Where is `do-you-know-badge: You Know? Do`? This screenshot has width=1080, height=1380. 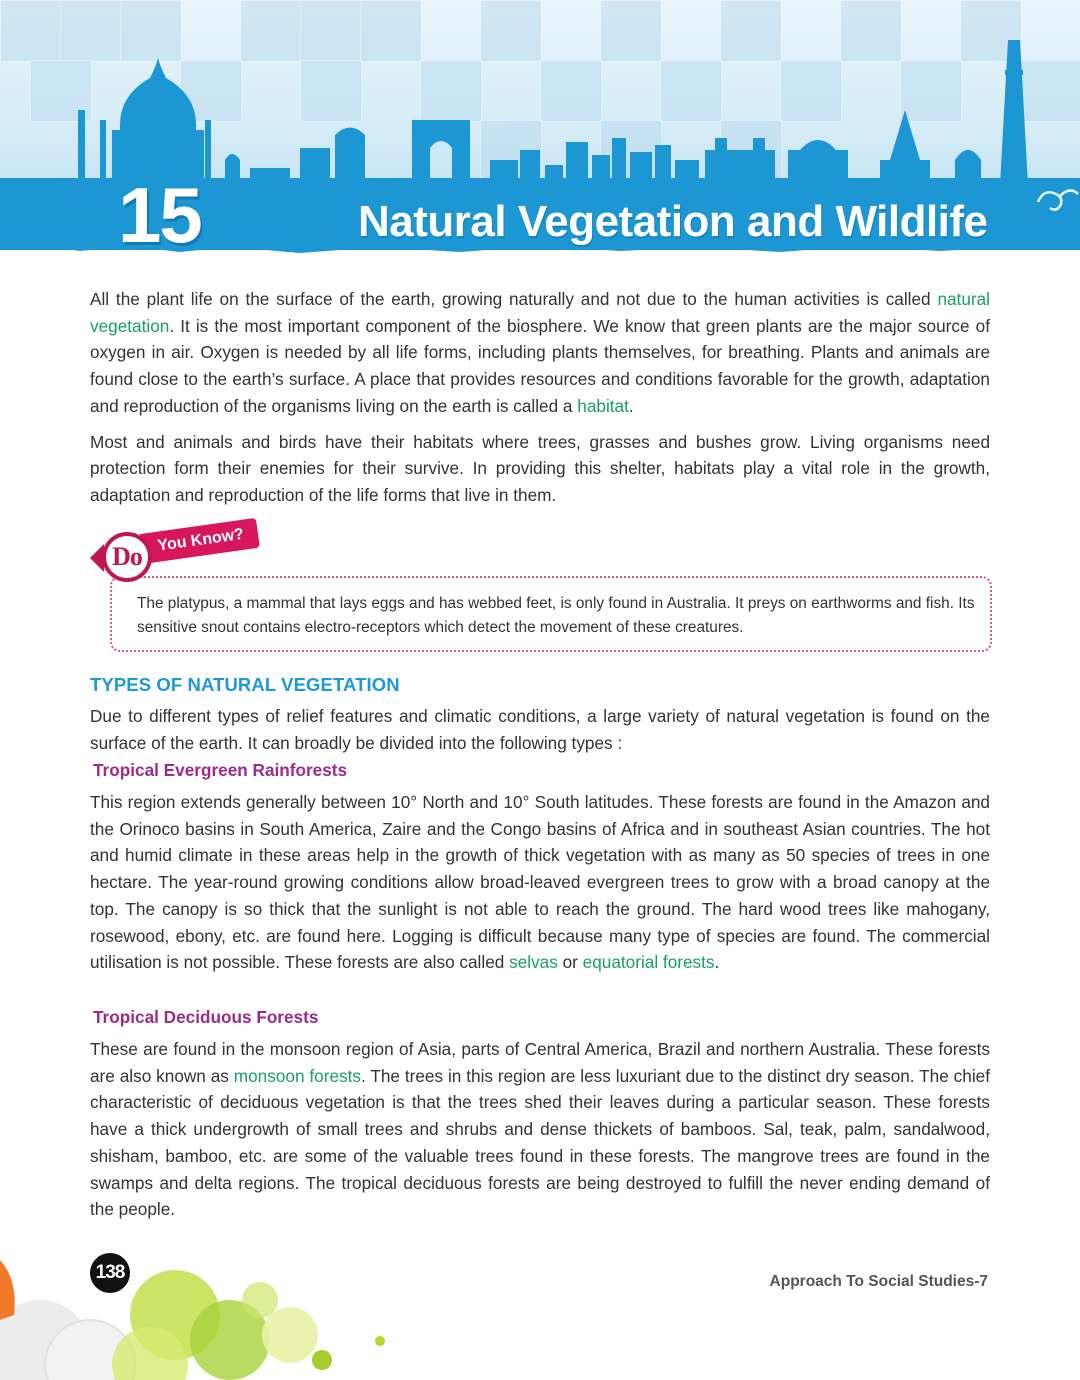
do-you-know-badge: You Know? Do is located at coordinates (180, 549).